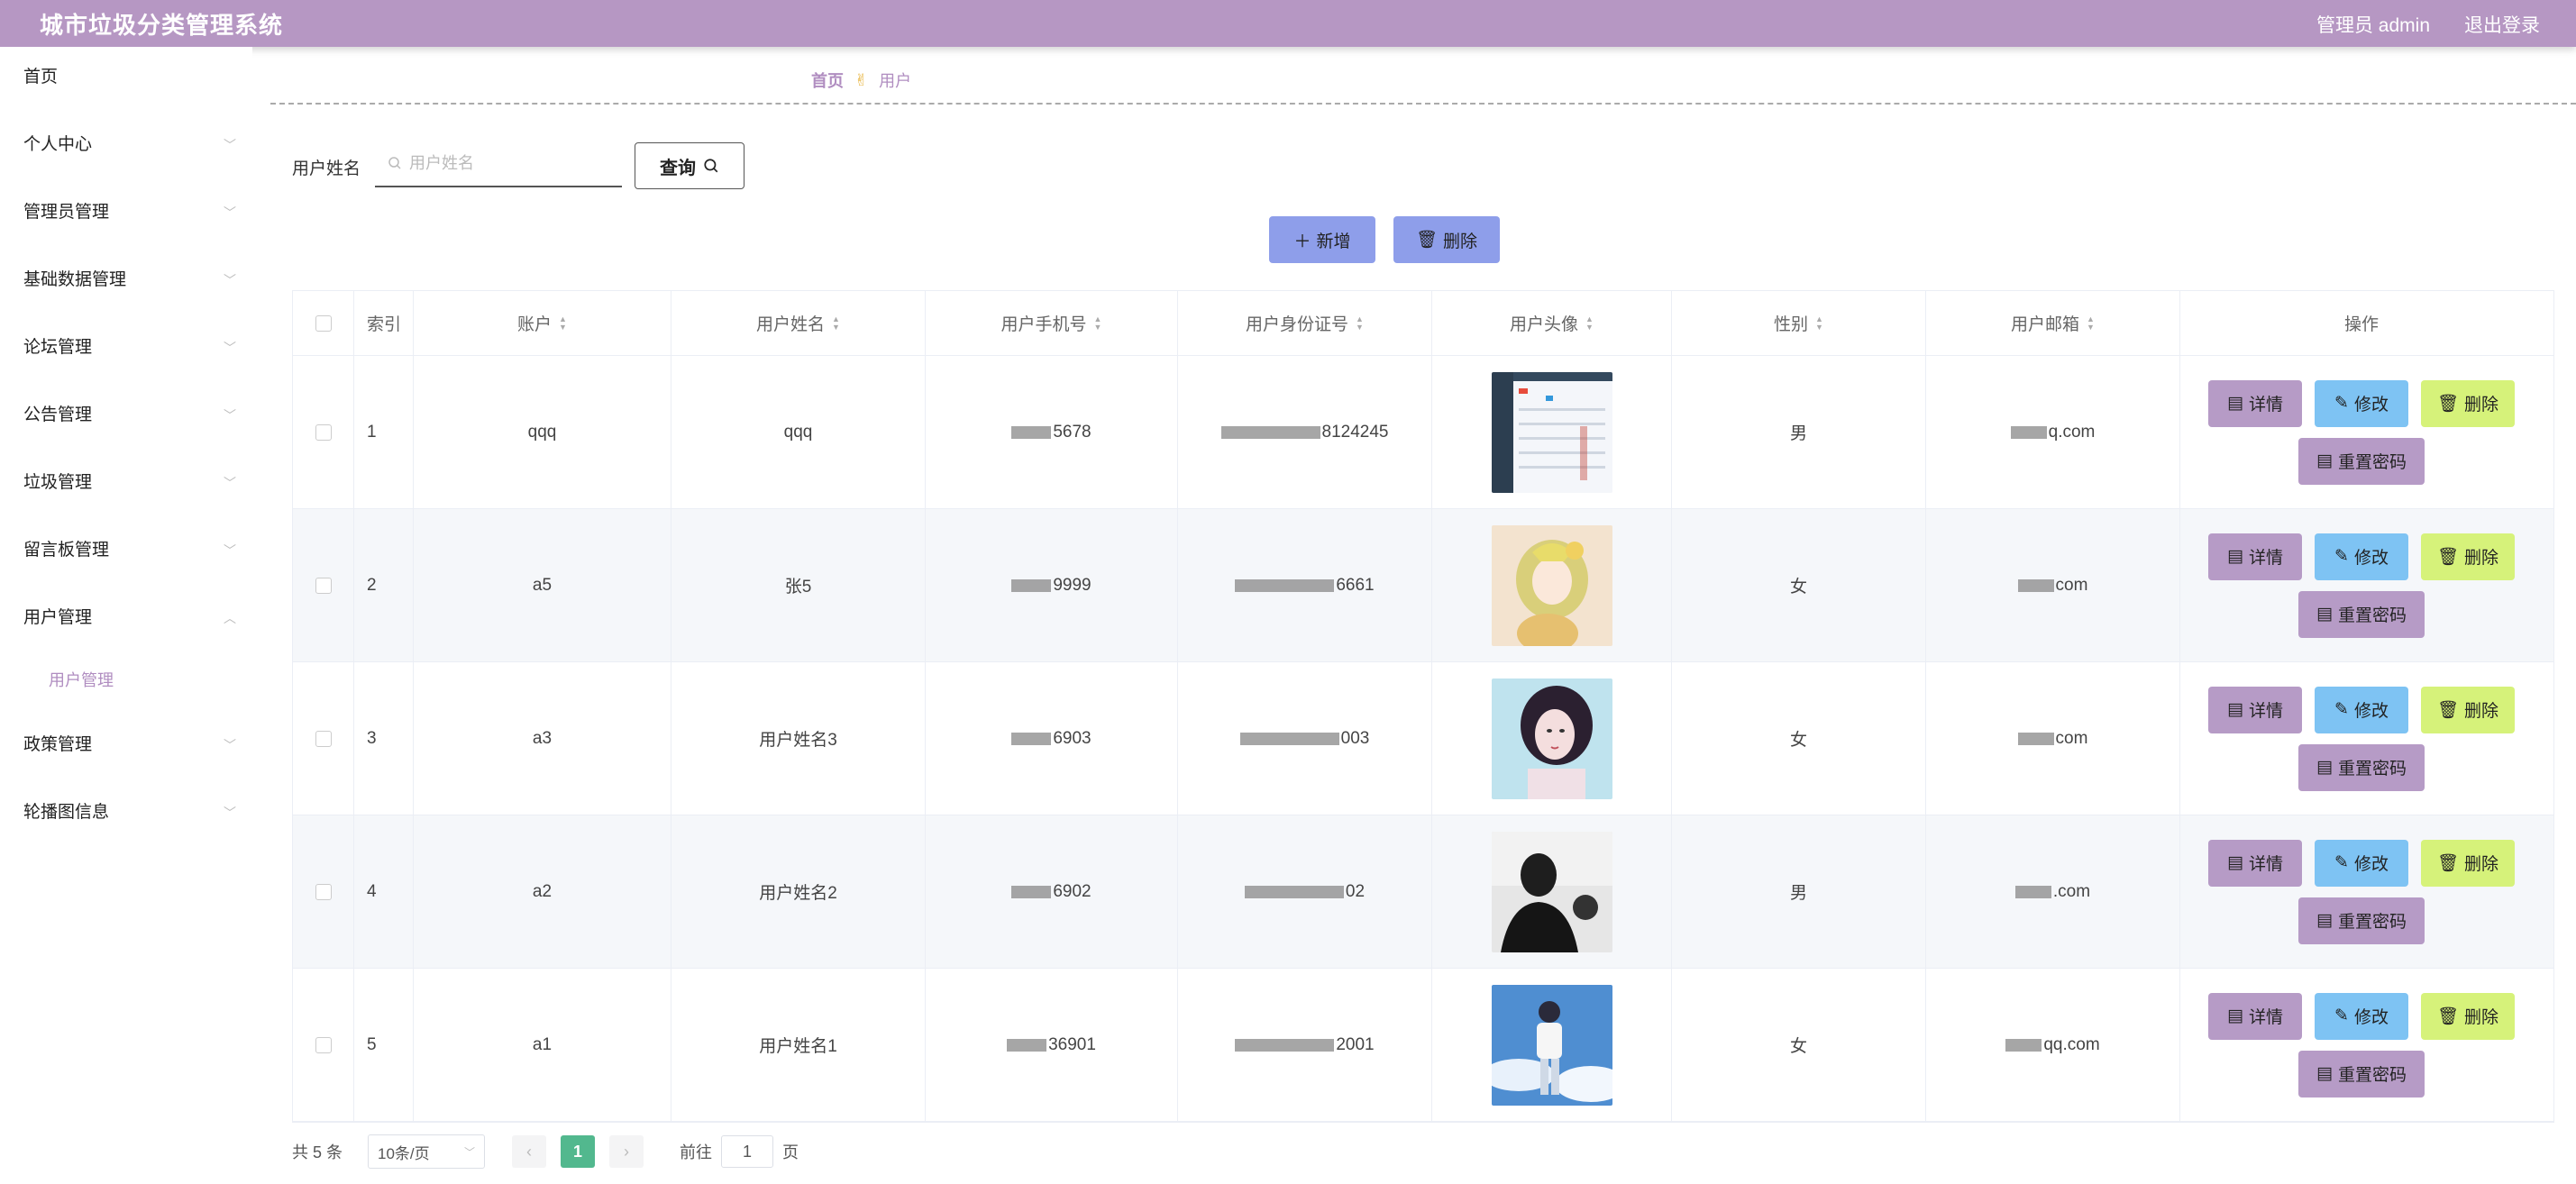 This screenshot has width=2576, height=1184. Describe the element at coordinates (1052, 323) in the screenshot. I see `column-header-phone: 用户手机号 ▲ ▼` at that location.